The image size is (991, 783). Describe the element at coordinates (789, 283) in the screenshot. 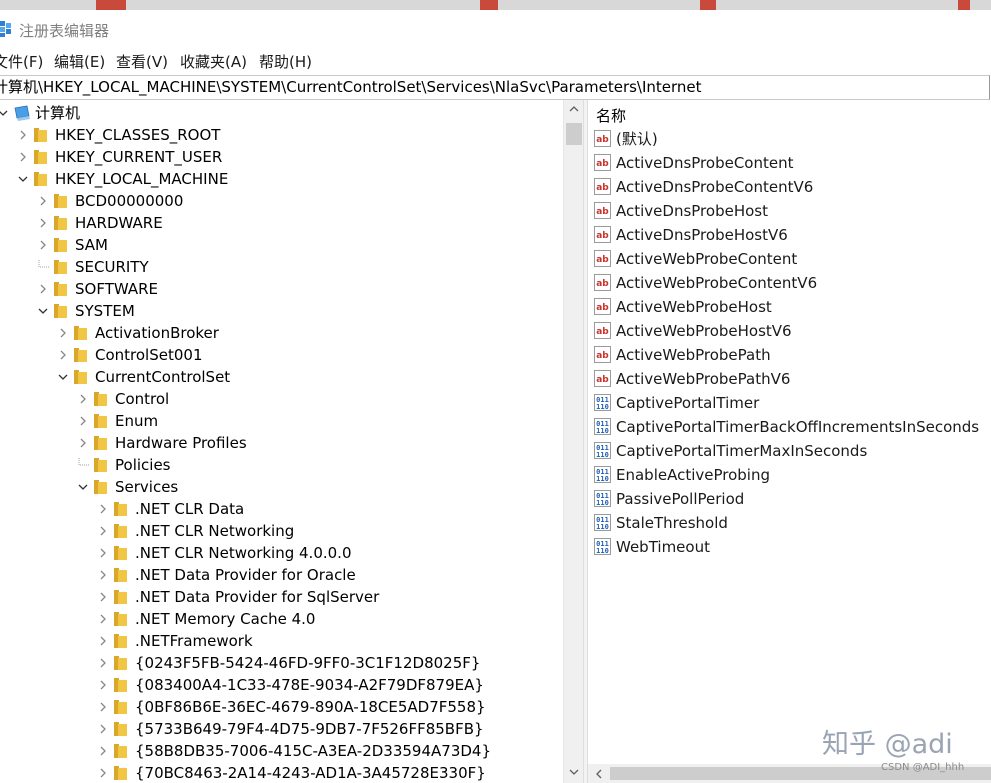

I see `value-row: ab ActiveWebProbeContentV6` at that location.